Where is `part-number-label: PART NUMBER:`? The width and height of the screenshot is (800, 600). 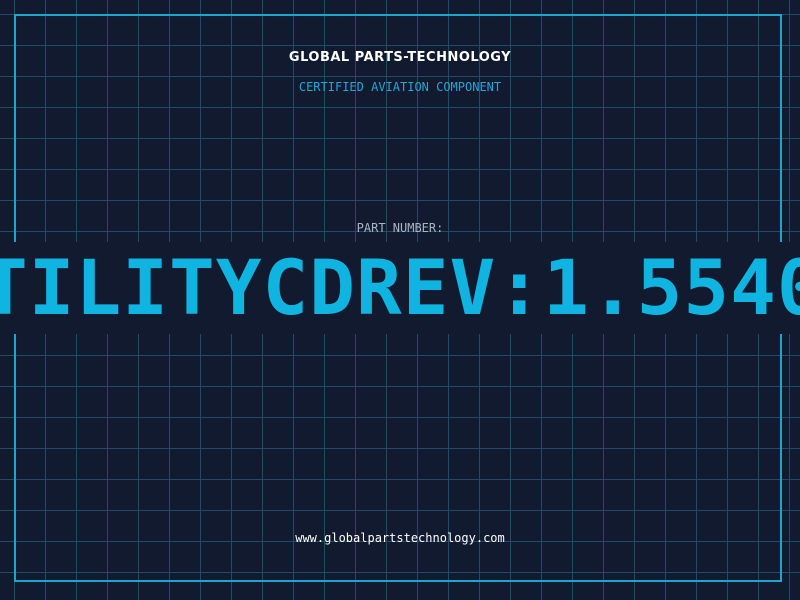 part-number-label: PART NUMBER: is located at coordinates (400, 228).